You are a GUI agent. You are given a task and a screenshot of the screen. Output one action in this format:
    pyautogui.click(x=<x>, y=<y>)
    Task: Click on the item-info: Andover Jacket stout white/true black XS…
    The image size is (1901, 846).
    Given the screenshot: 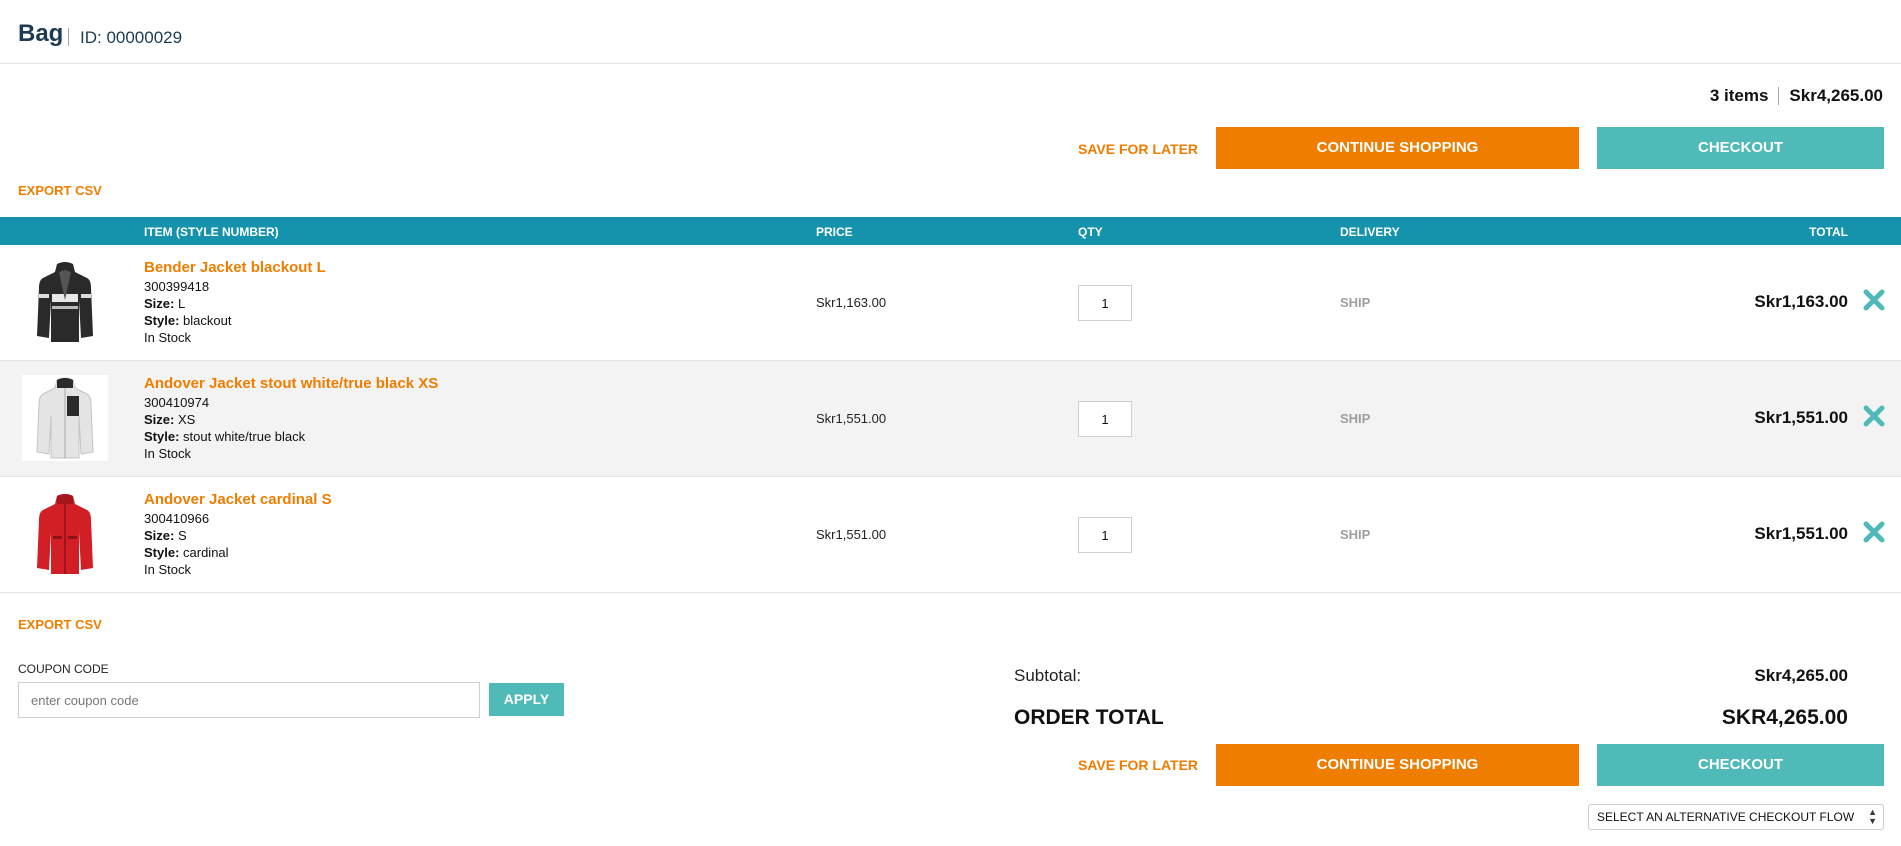 What is the action you would take?
    pyautogui.click(x=291, y=418)
    